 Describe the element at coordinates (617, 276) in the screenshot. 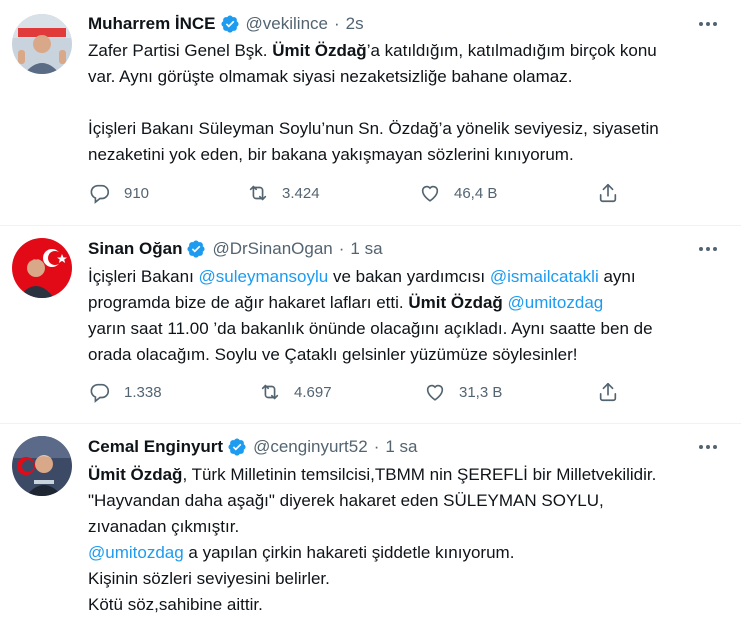

I see `text-segment: aynı` at that location.